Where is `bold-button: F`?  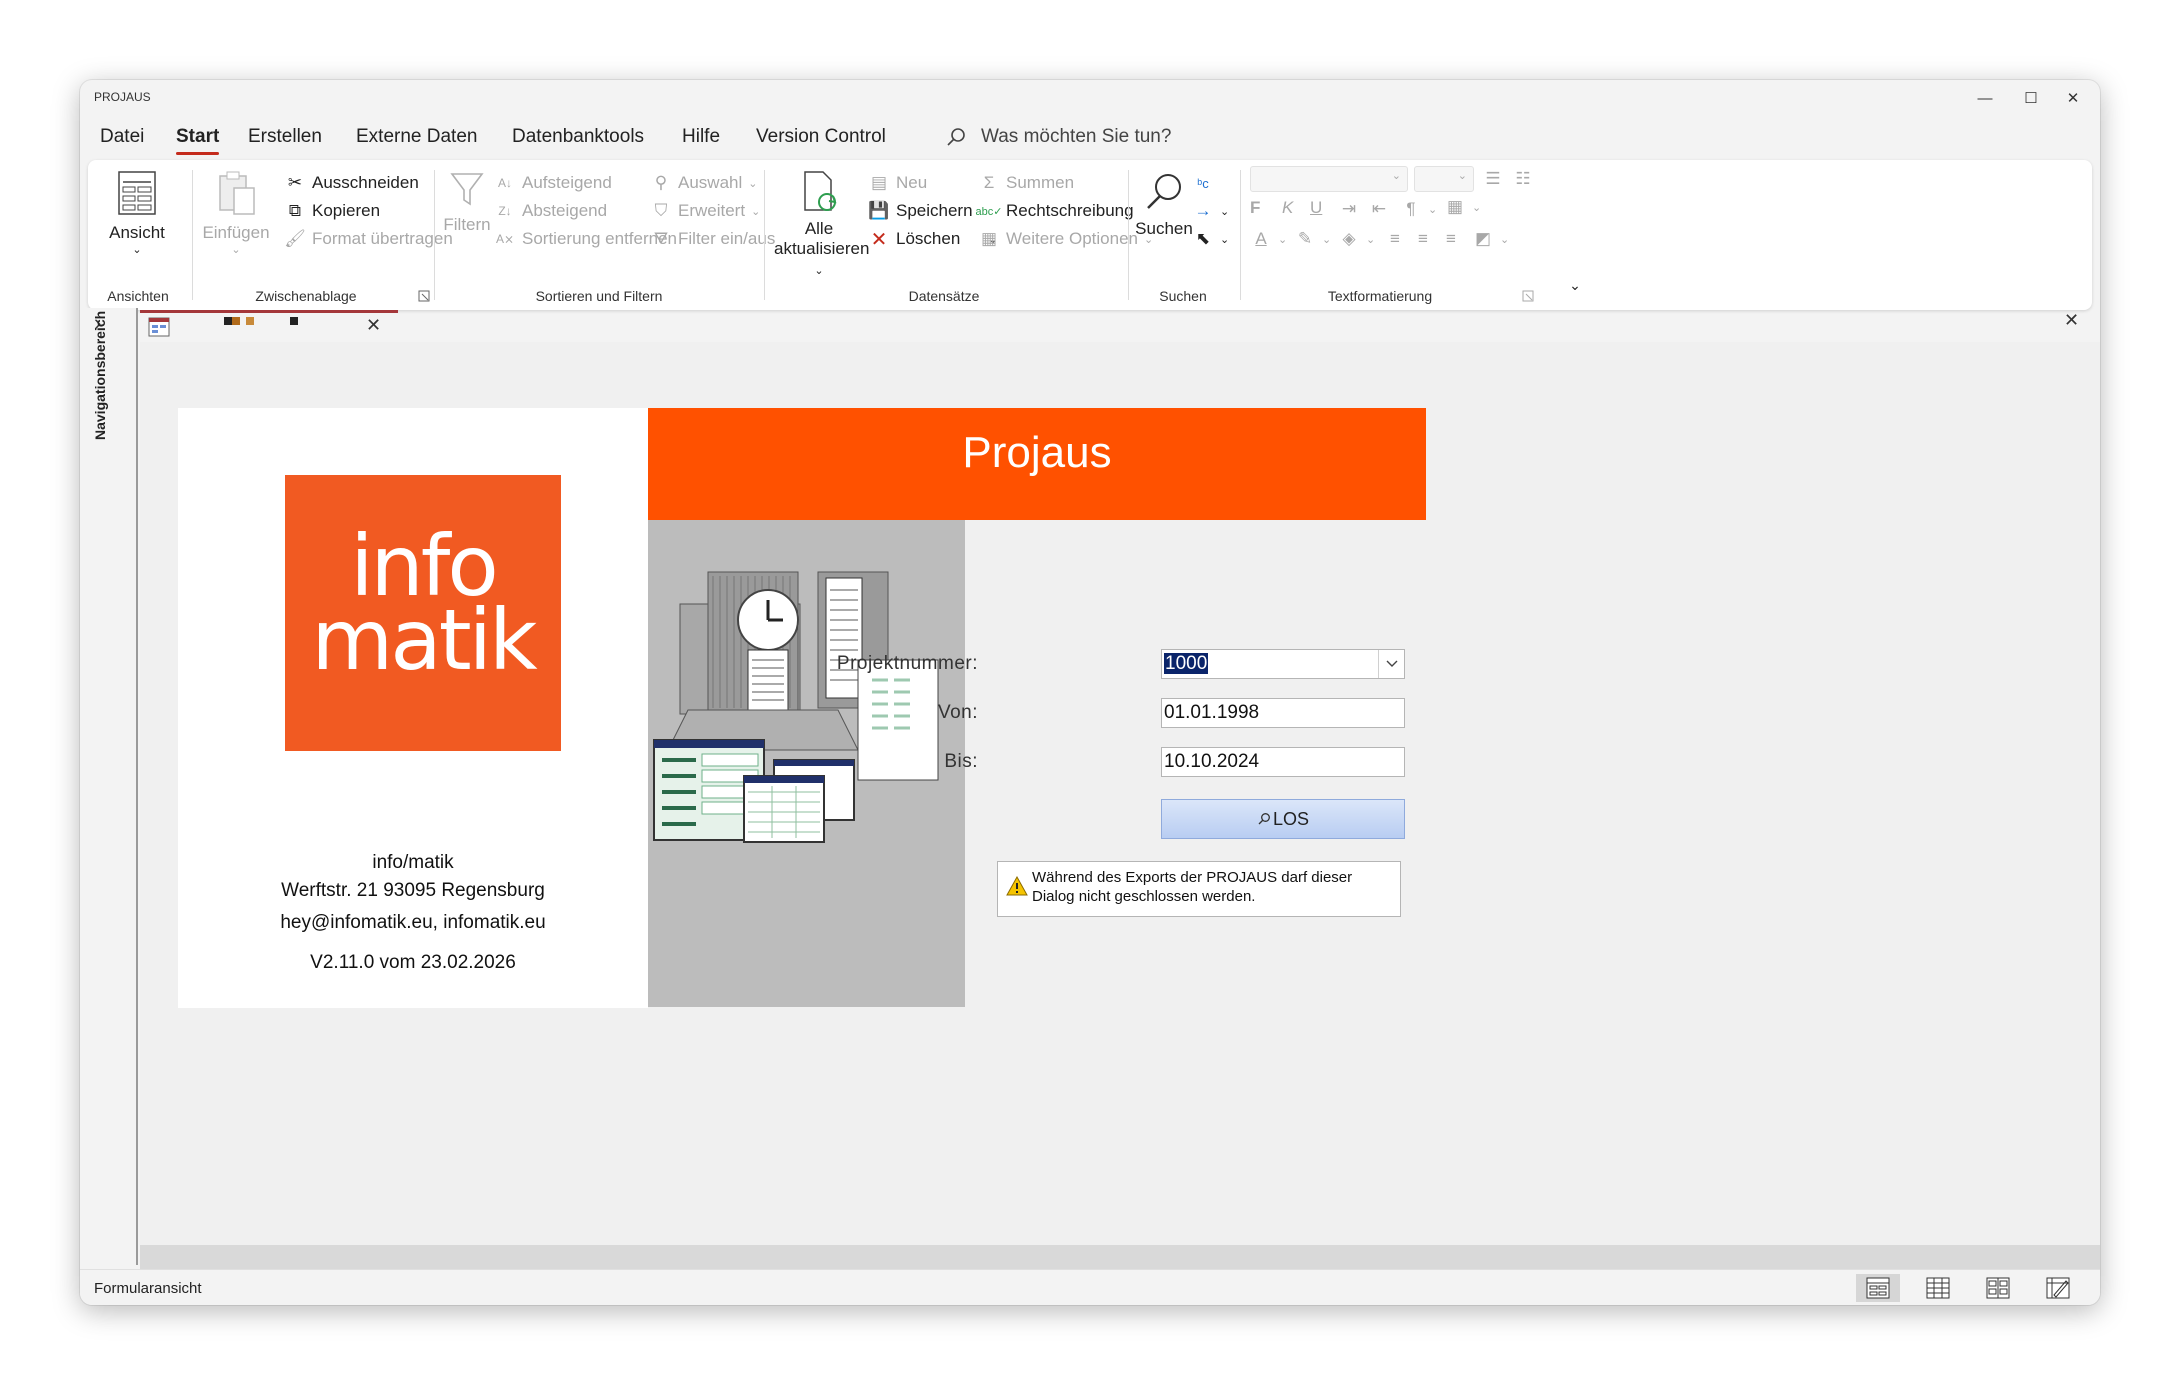 bold-button: F is located at coordinates (1255, 208).